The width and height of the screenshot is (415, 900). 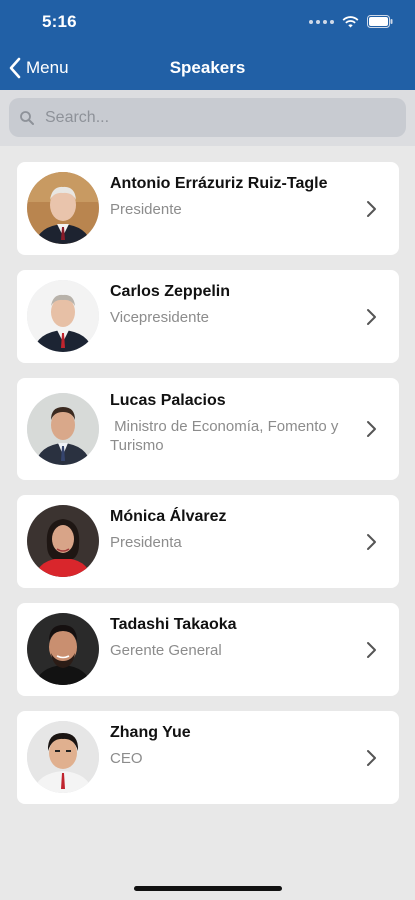 I want to click on home-indicator, so click(x=208, y=888).